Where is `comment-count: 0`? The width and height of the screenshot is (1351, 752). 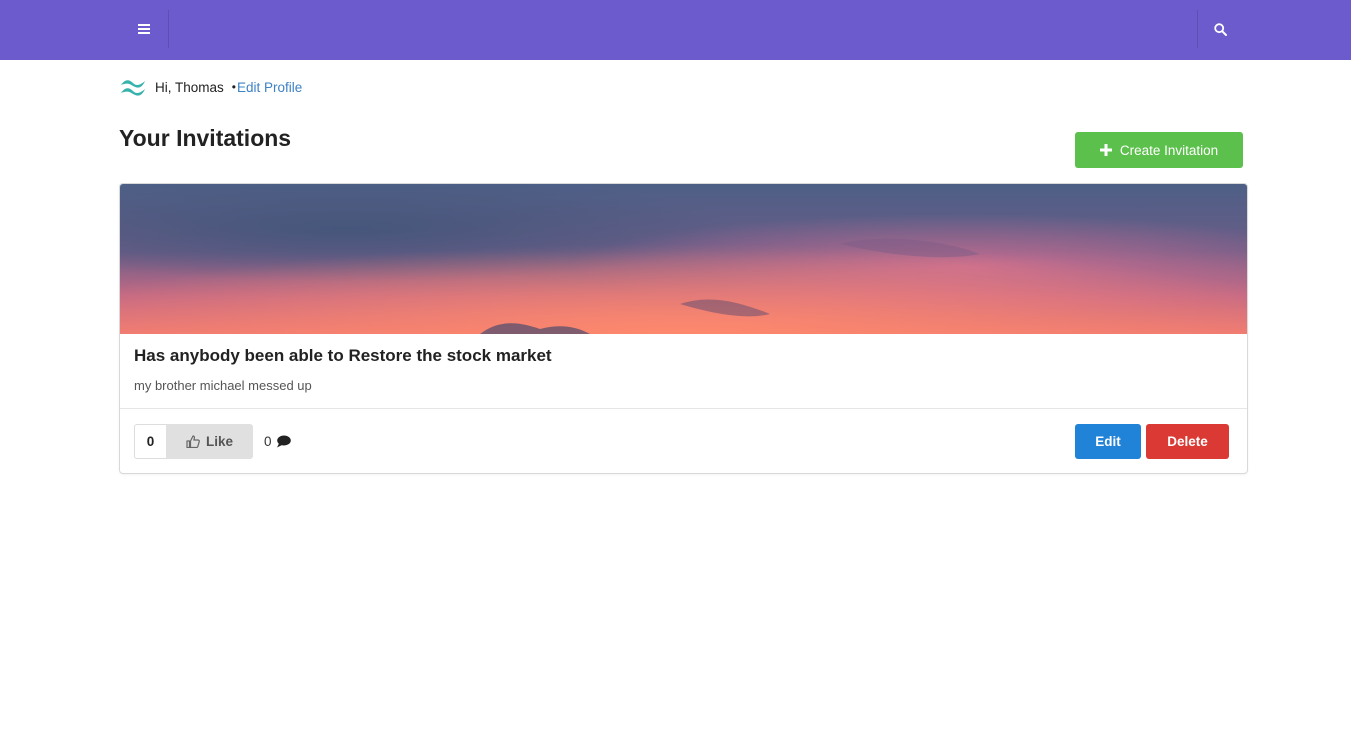 comment-count: 0 is located at coordinates (268, 441).